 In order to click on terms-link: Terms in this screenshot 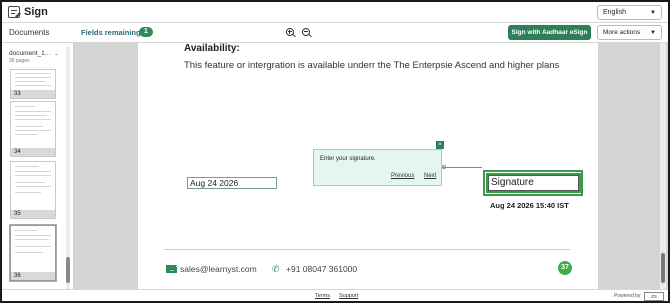, I will do `click(322, 296)`.